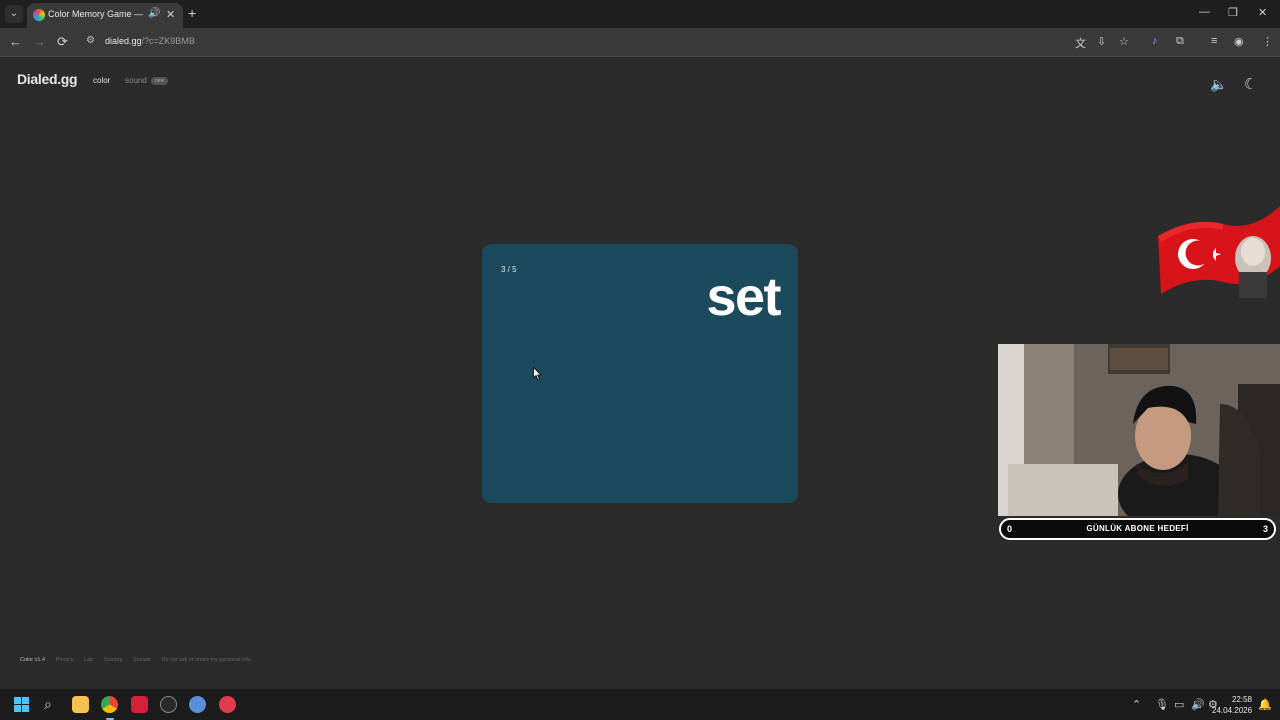 The image size is (1280, 720). I want to click on sound-toggle-icon: 🔈, so click(1218, 84).